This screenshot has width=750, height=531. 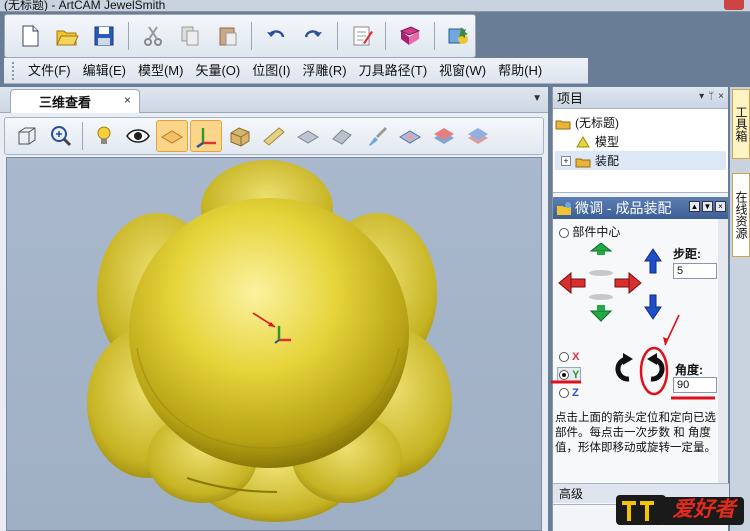 What do you see at coordinates (741, 215) in the screenshot?
I see `side-tab-online: 在线资源` at bounding box center [741, 215].